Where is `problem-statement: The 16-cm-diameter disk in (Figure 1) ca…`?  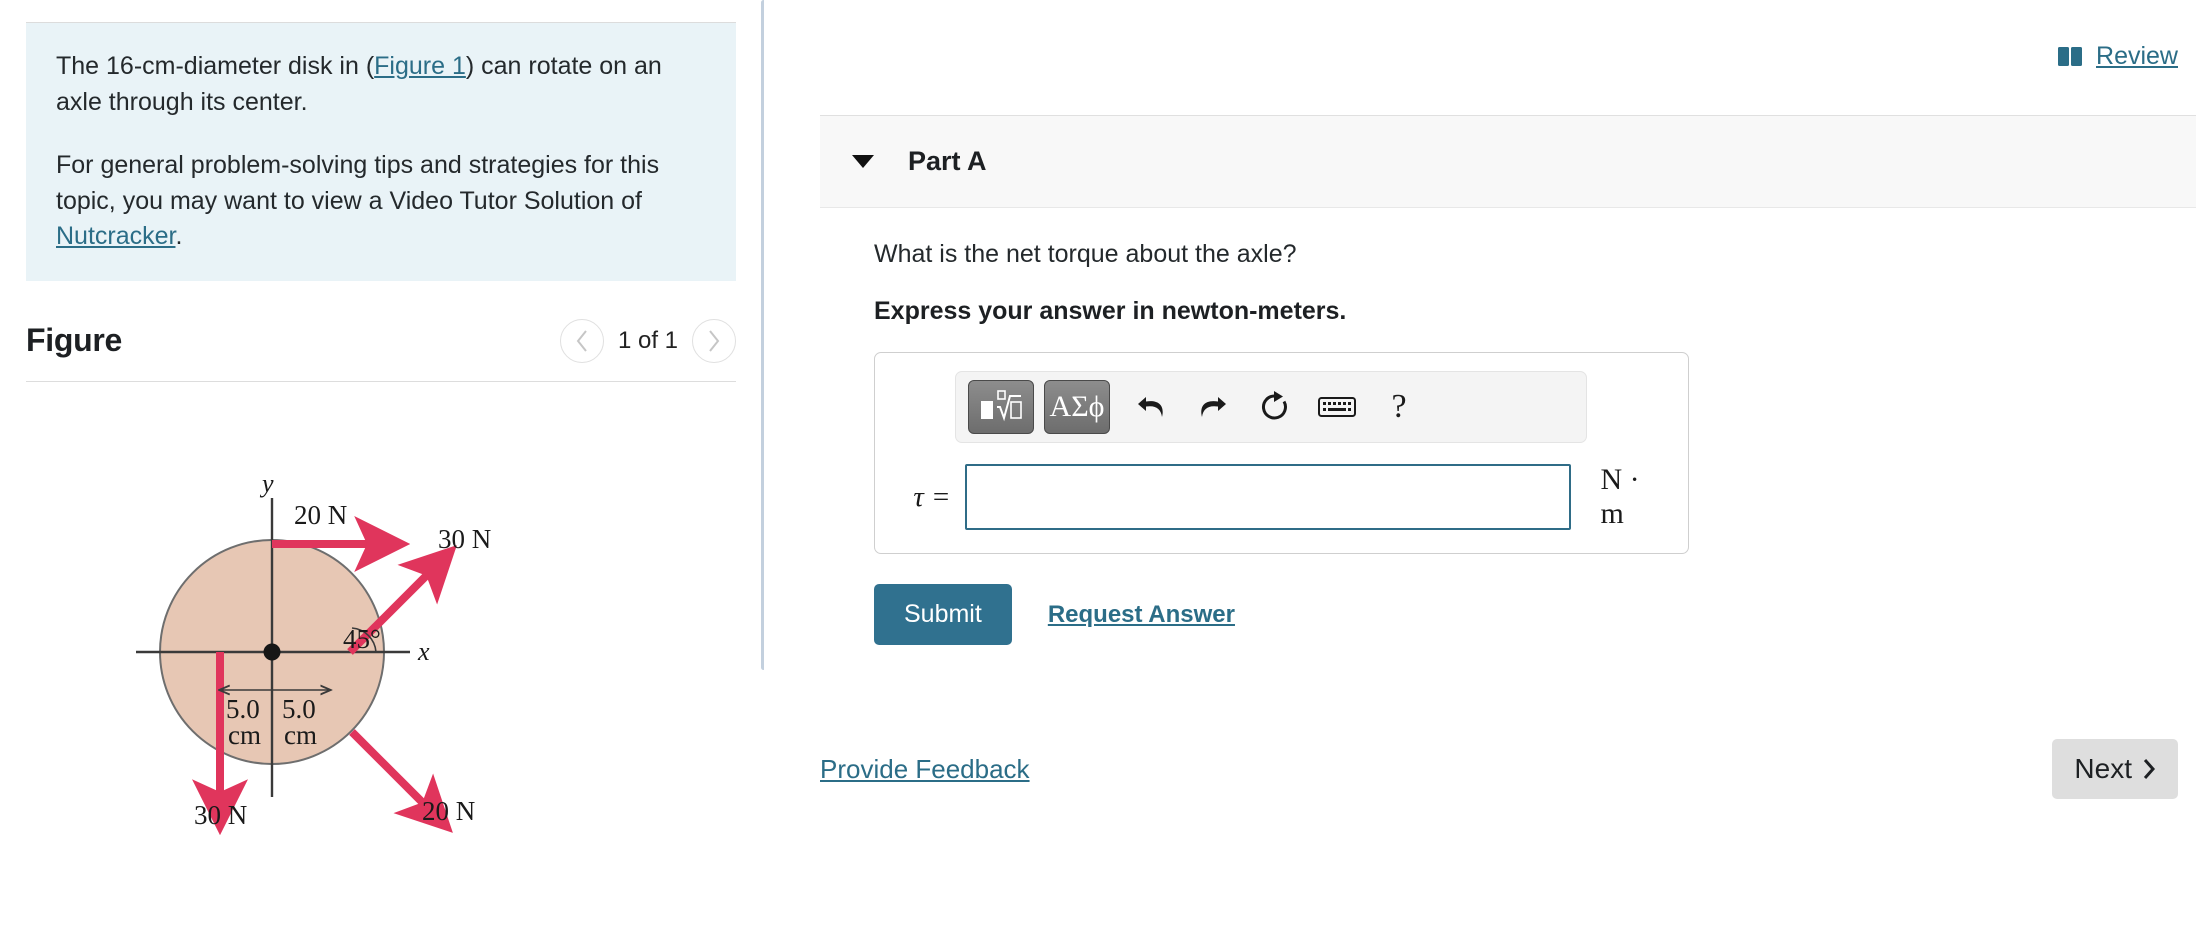
problem-statement: The 16-cm-diameter disk in (Figure 1) ca… is located at coordinates (381, 151).